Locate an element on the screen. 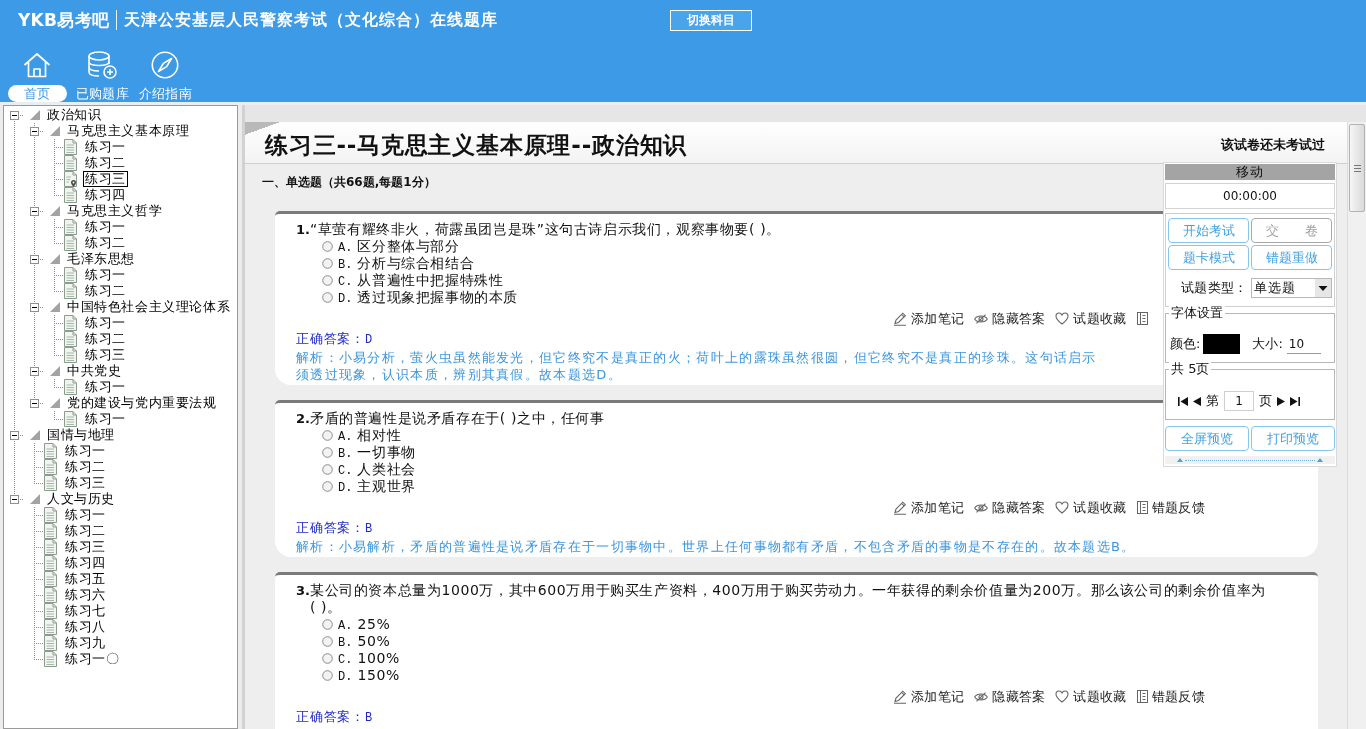 The width and height of the screenshot is (1366, 729). home-icon is located at coordinates (37, 65).